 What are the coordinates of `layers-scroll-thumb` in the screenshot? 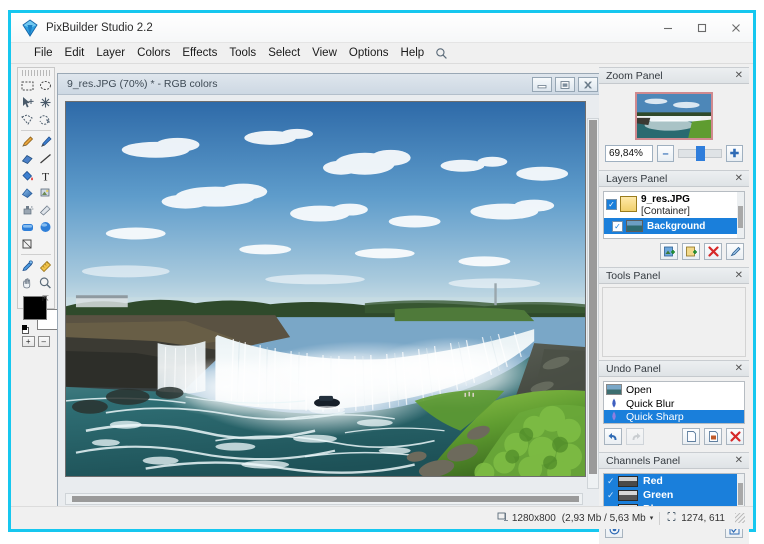 It's located at (740, 217).